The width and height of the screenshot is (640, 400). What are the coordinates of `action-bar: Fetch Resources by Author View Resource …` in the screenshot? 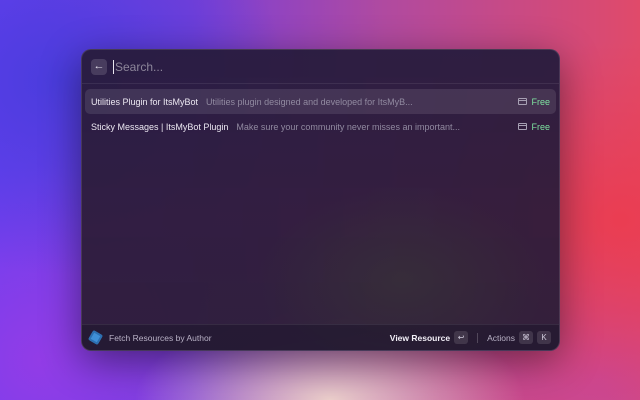 It's located at (320, 337).